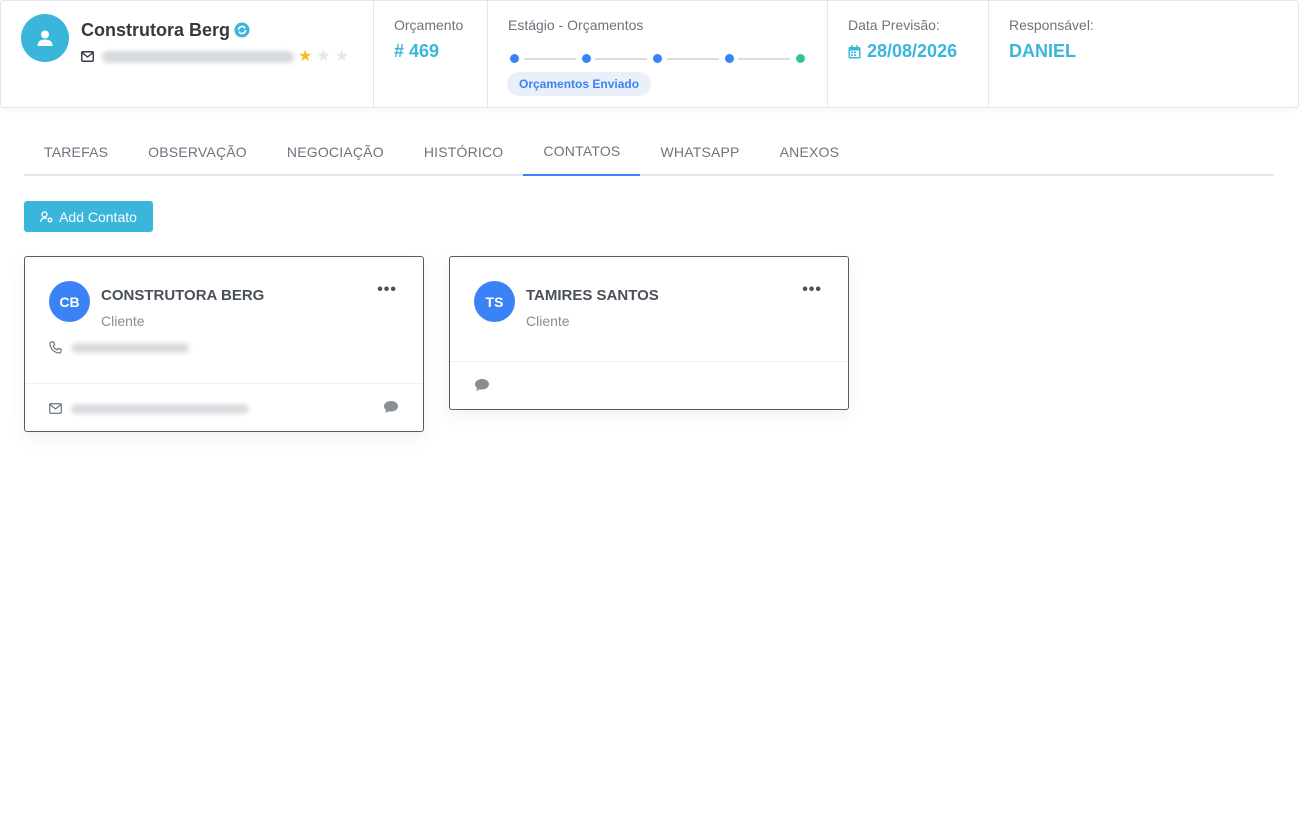  What do you see at coordinates (335, 153) in the screenshot?
I see `tab-negociacao: NEGOCIAÇÃO` at bounding box center [335, 153].